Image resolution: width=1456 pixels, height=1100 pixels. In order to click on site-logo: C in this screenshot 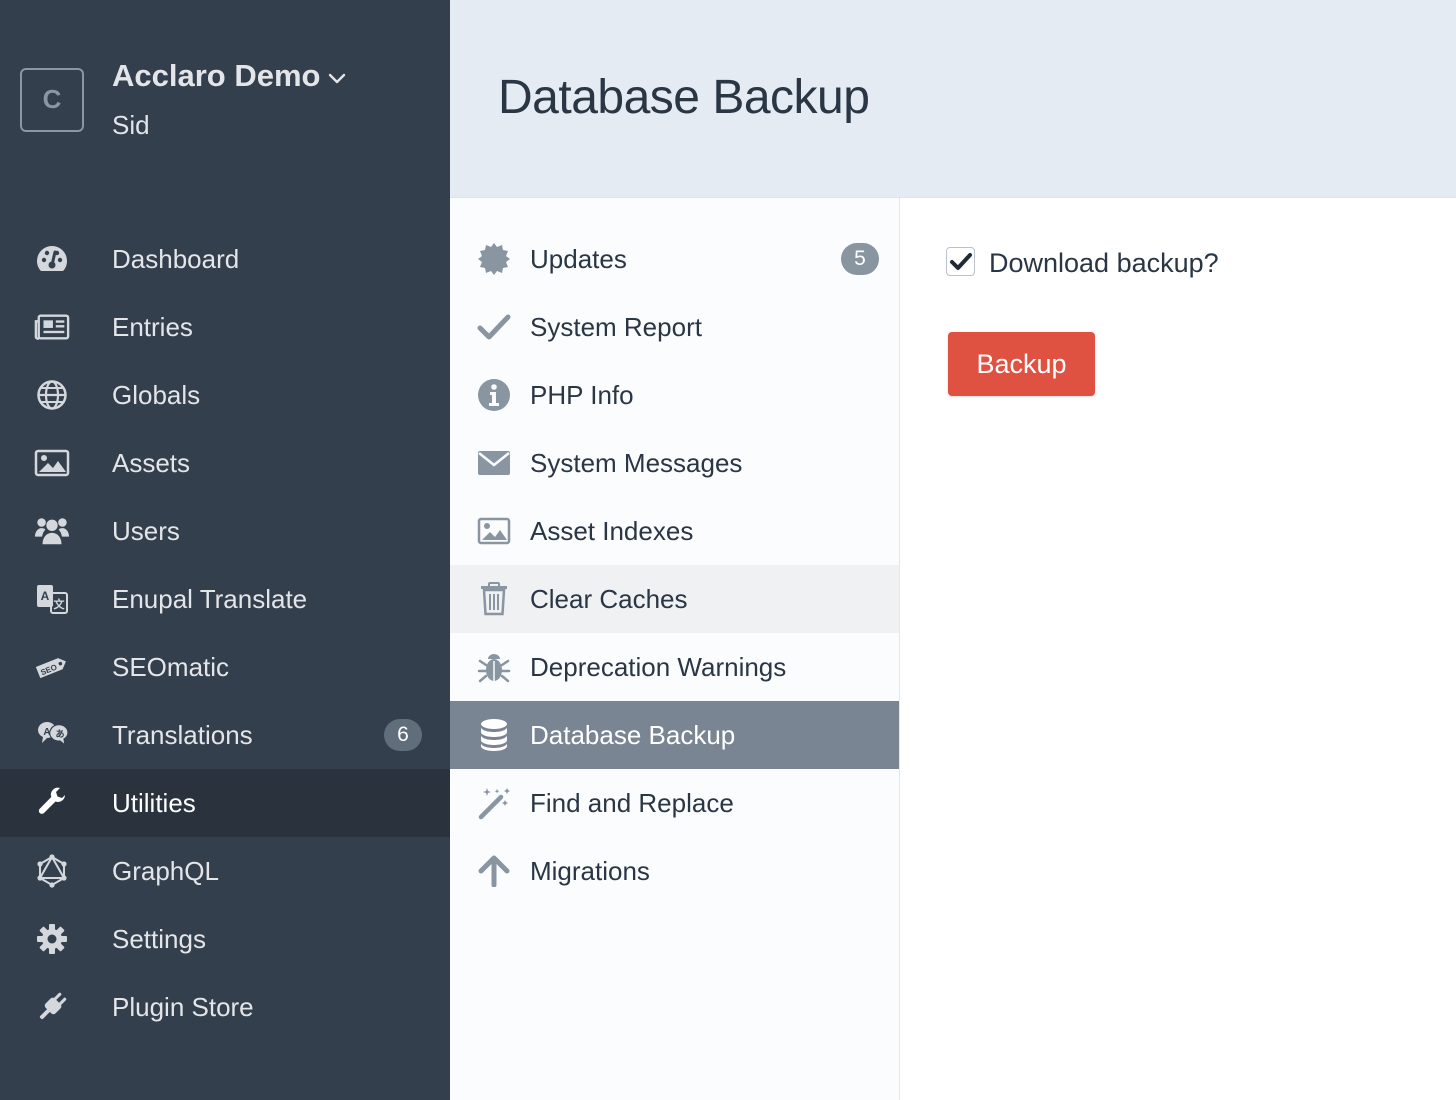, I will do `click(52, 100)`.